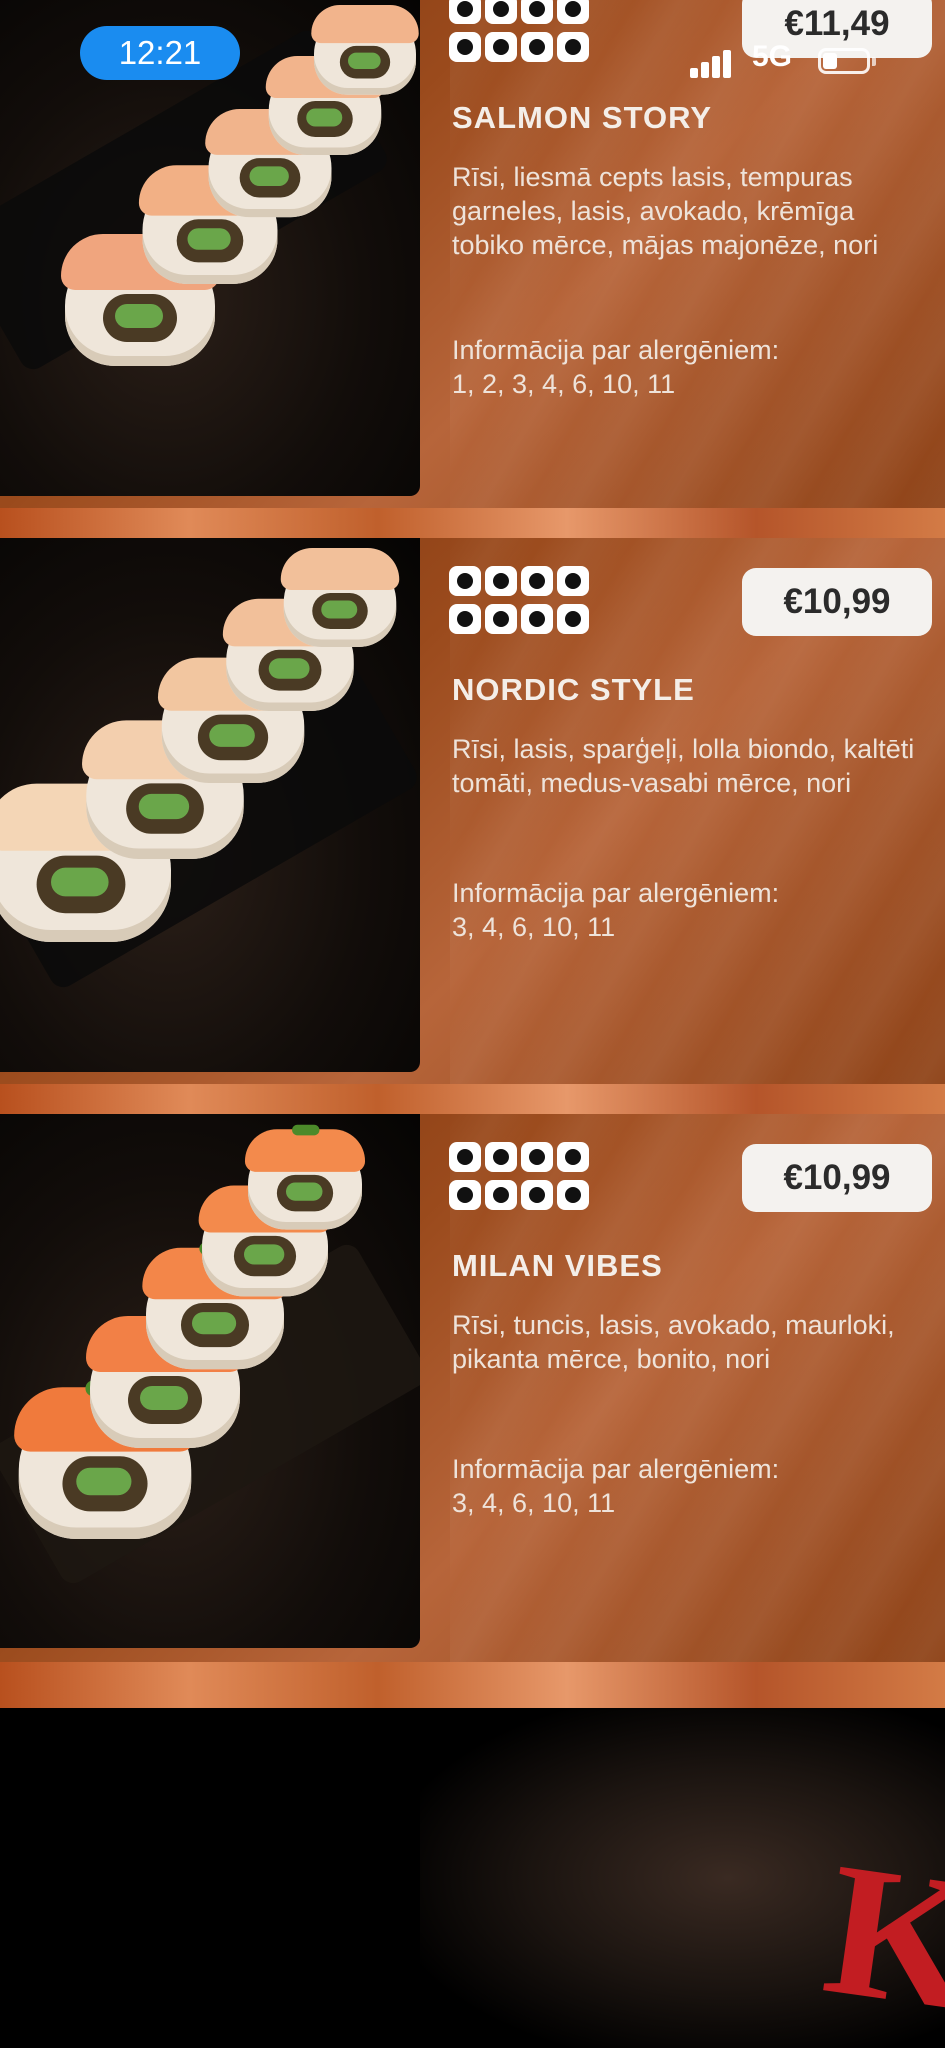 The height and width of the screenshot is (2048, 945). Describe the element at coordinates (472, 50) in the screenshot. I see `status-bar: 12:21 5G` at that location.